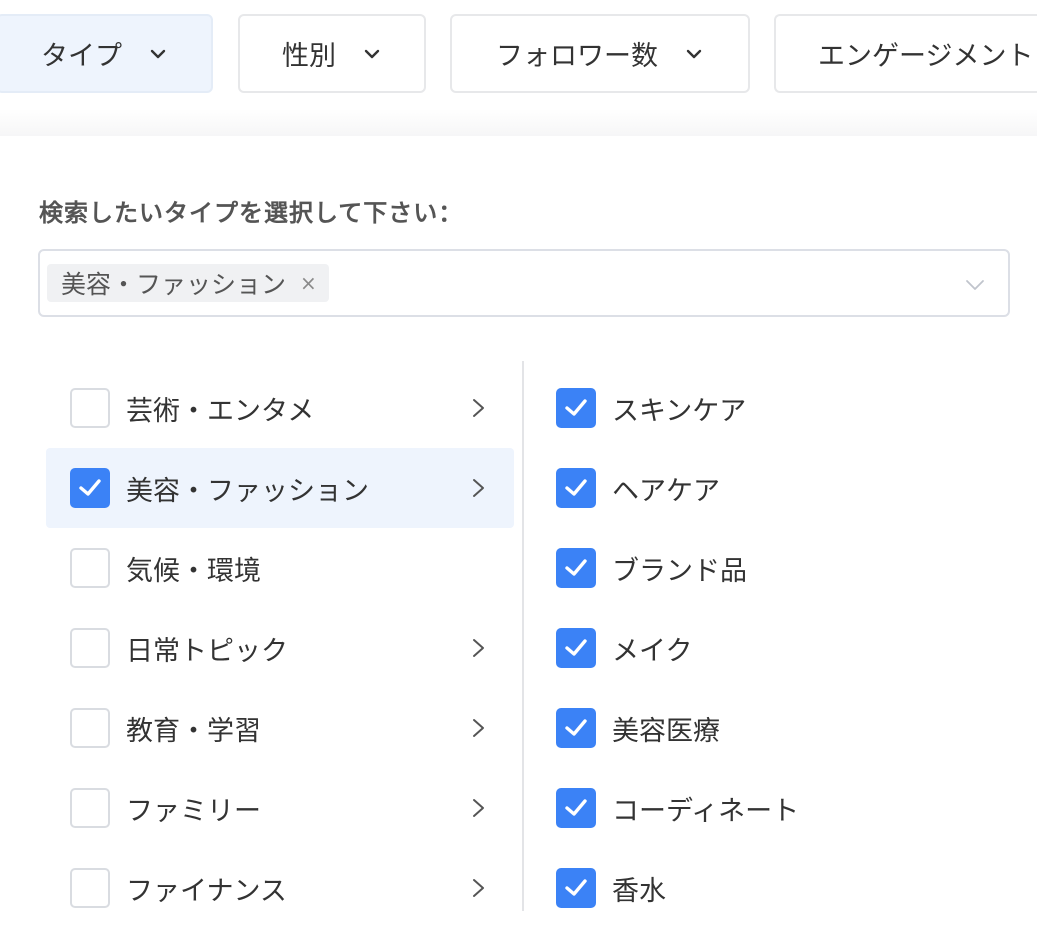 This screenshot has width=1037, height=947. I want to click on subcategory-item: コーディネート, so click(782, 808).